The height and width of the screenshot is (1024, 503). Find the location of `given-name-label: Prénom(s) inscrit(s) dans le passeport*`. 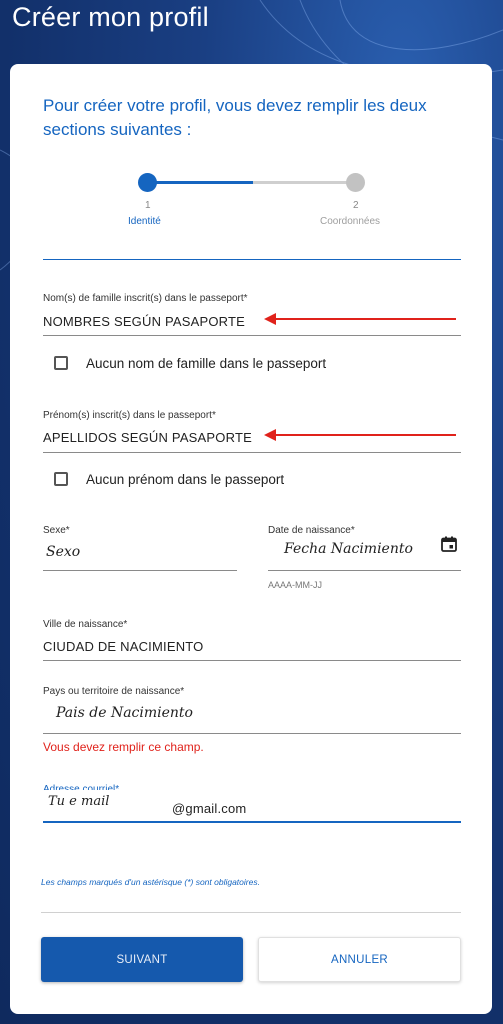

given-name-label: Prénom(s) inscrit(s) dans le passeport* is located at coordinates (129, 415).